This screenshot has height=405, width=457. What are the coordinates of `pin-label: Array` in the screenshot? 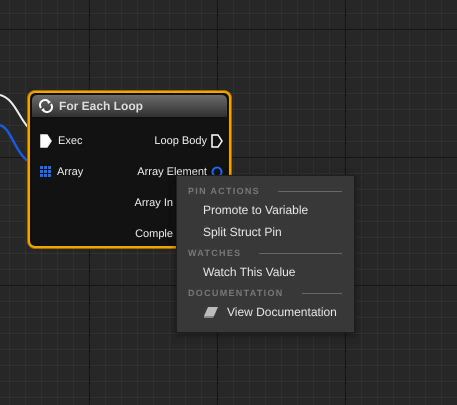 It's located at (70, 172).